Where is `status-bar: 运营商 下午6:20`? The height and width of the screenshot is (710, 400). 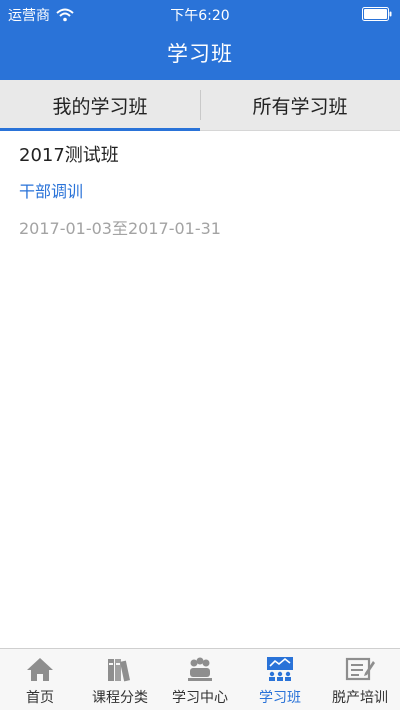
status-bar: 运营商 下午6:20 is located at coordinates (200, 14).